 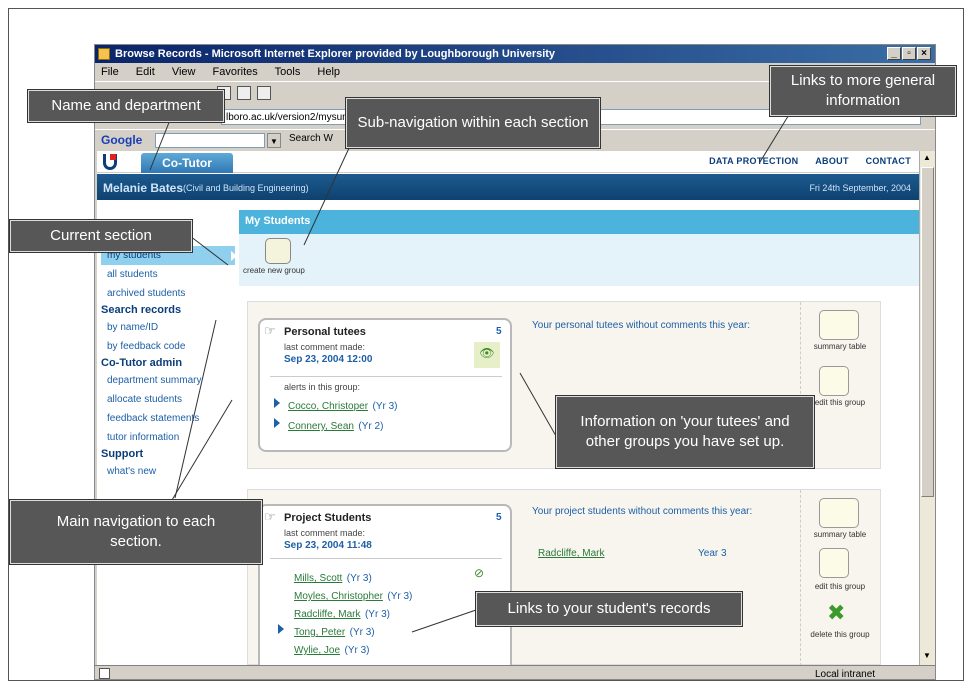 What do you see at coordinates (235, 72) in the screenshot?
I see `menu-favorites: Favorites` at bounding box center [235, 72].